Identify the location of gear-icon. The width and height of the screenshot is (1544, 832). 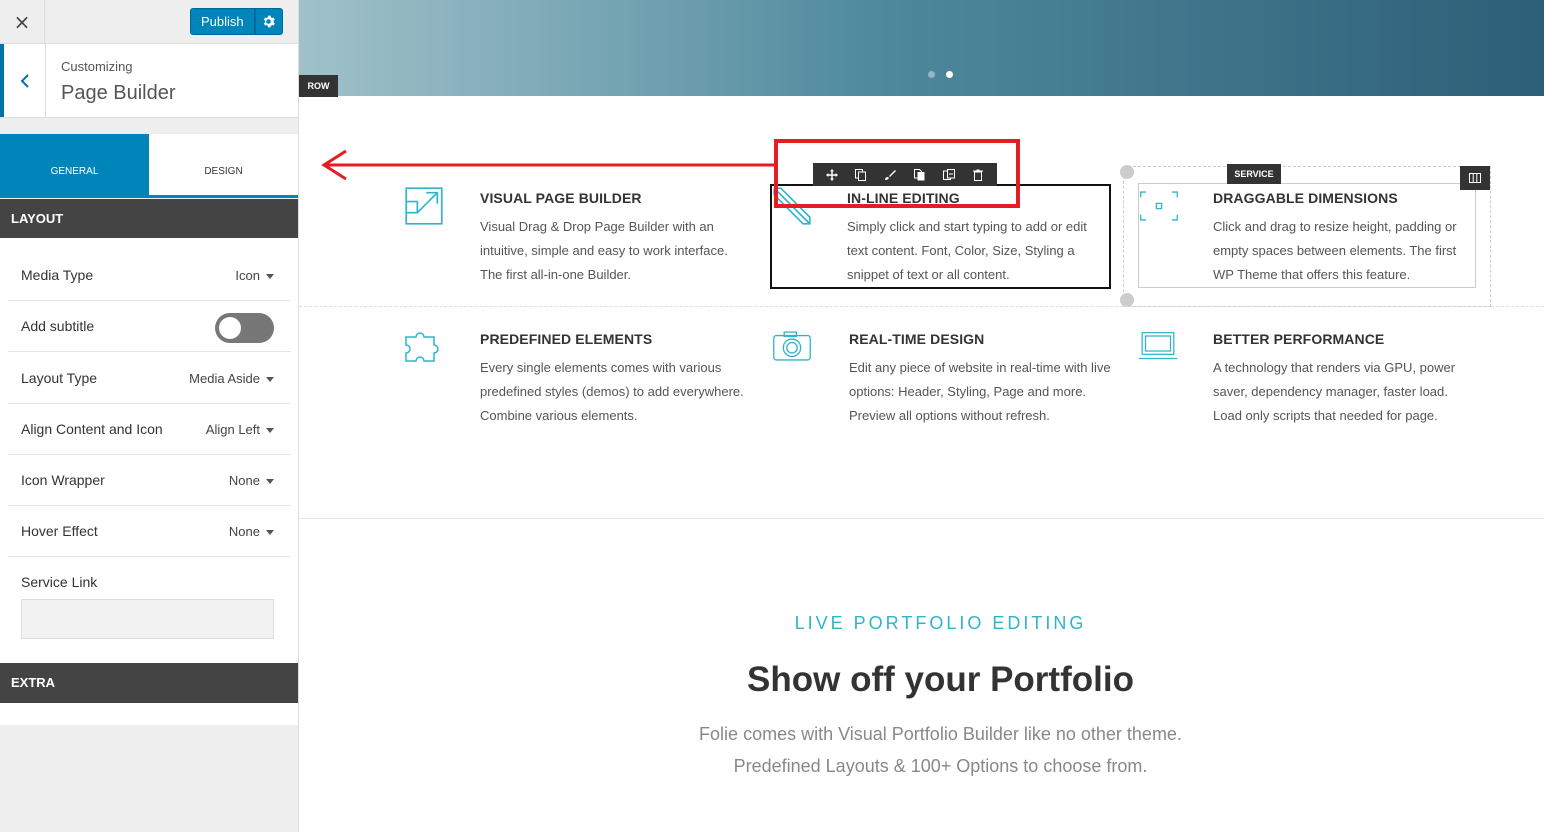
(268, 21).